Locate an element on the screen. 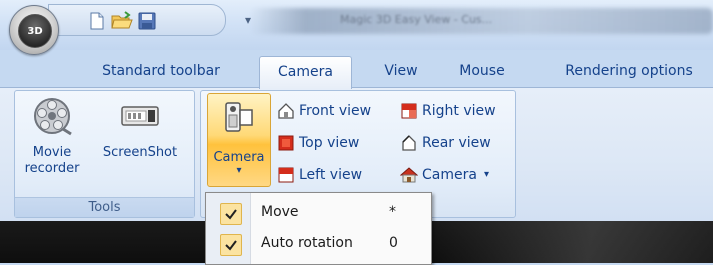 The height and width of the screenshot is (265, 713). camera-dropdown-menu: Move * Auto rotation 0 is located at coordinates (318, 228).